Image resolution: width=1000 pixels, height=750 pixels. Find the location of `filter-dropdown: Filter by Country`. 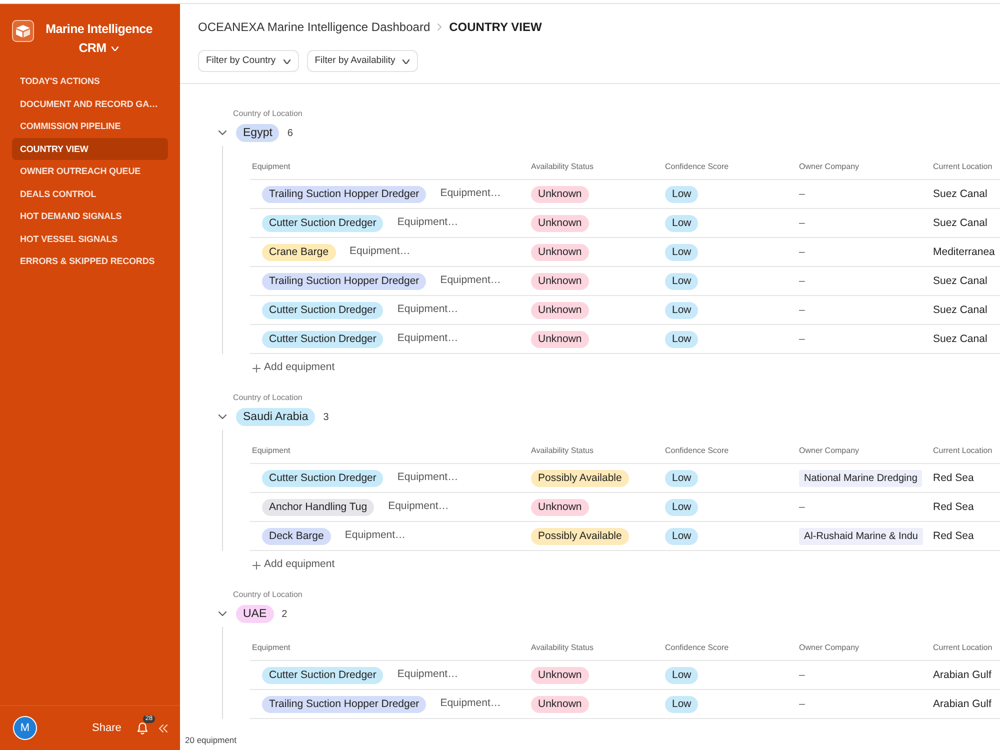

filter-dropdown: Filter by Country is located at coordinates (248, 61).